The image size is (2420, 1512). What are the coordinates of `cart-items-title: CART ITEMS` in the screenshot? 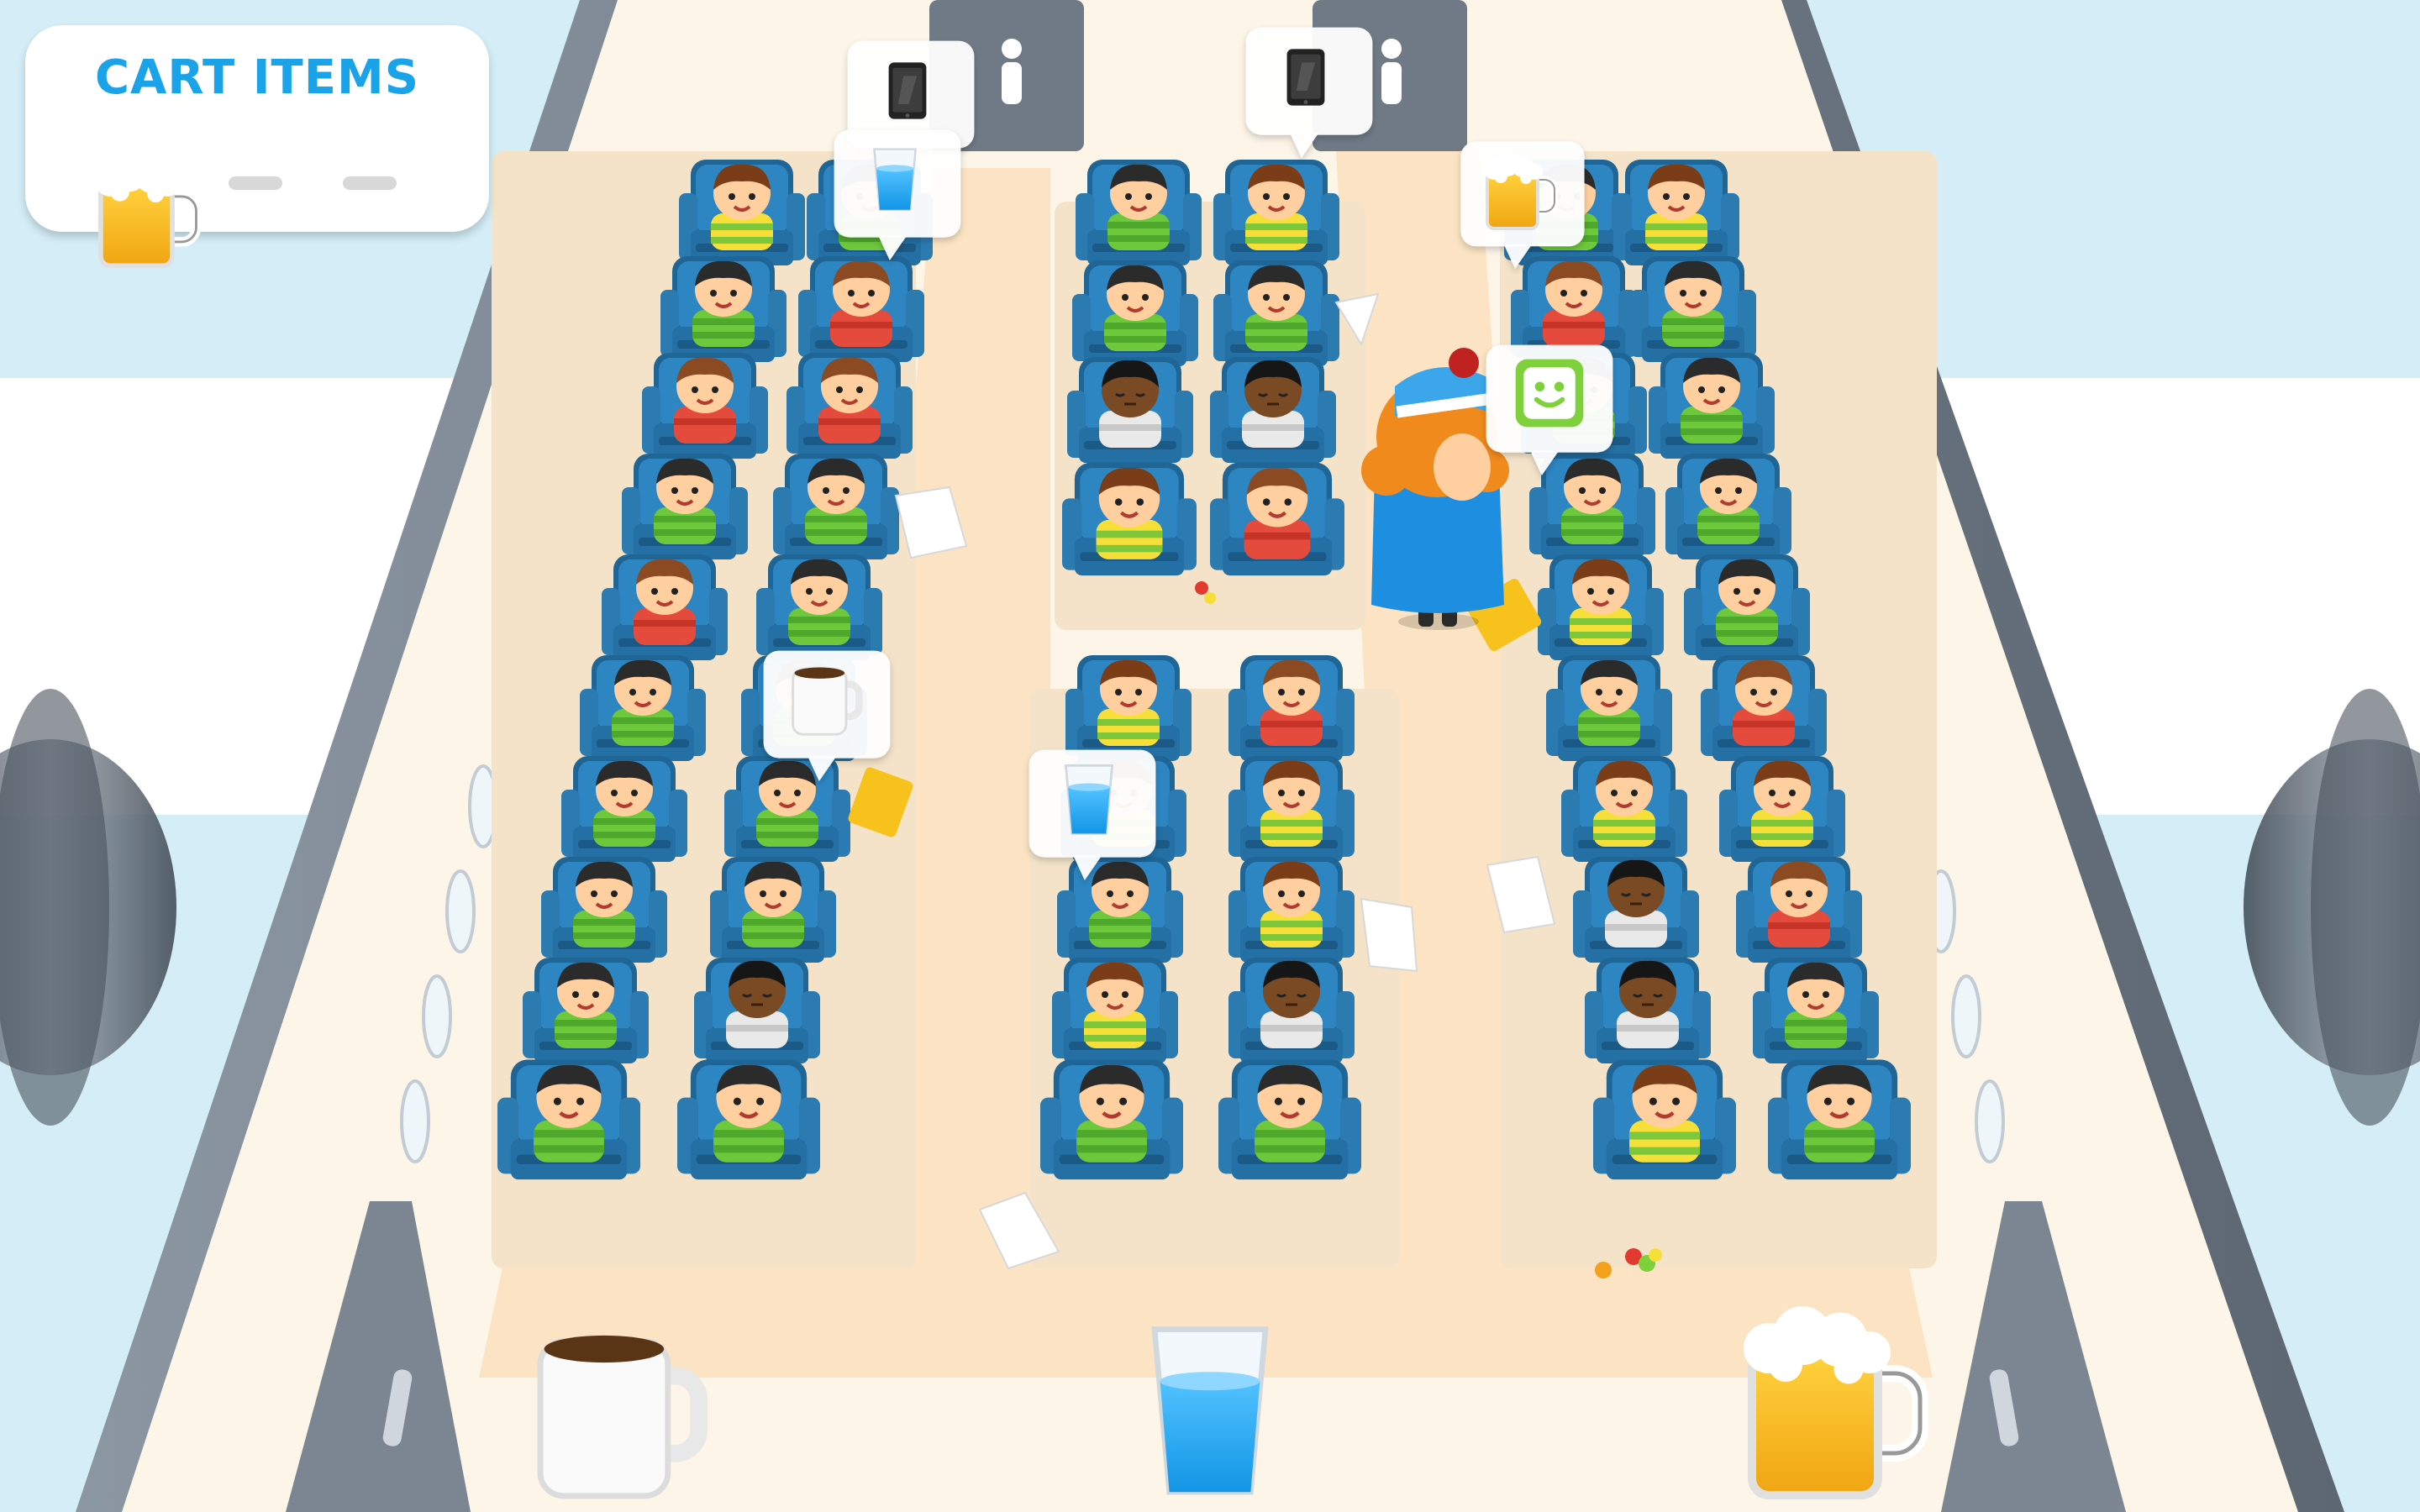 It's located at (257, 77).